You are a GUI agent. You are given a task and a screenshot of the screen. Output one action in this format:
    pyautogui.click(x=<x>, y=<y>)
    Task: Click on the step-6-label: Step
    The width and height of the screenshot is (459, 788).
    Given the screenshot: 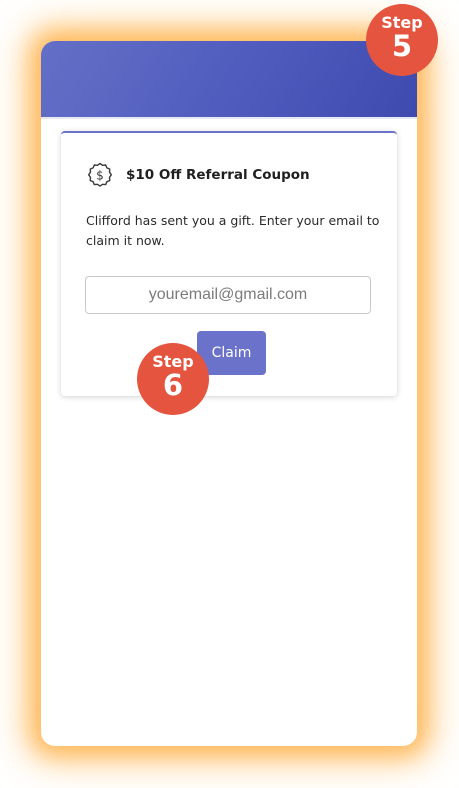 What is the action you would take?
    pyautogui.click(x=173, y=361)
    